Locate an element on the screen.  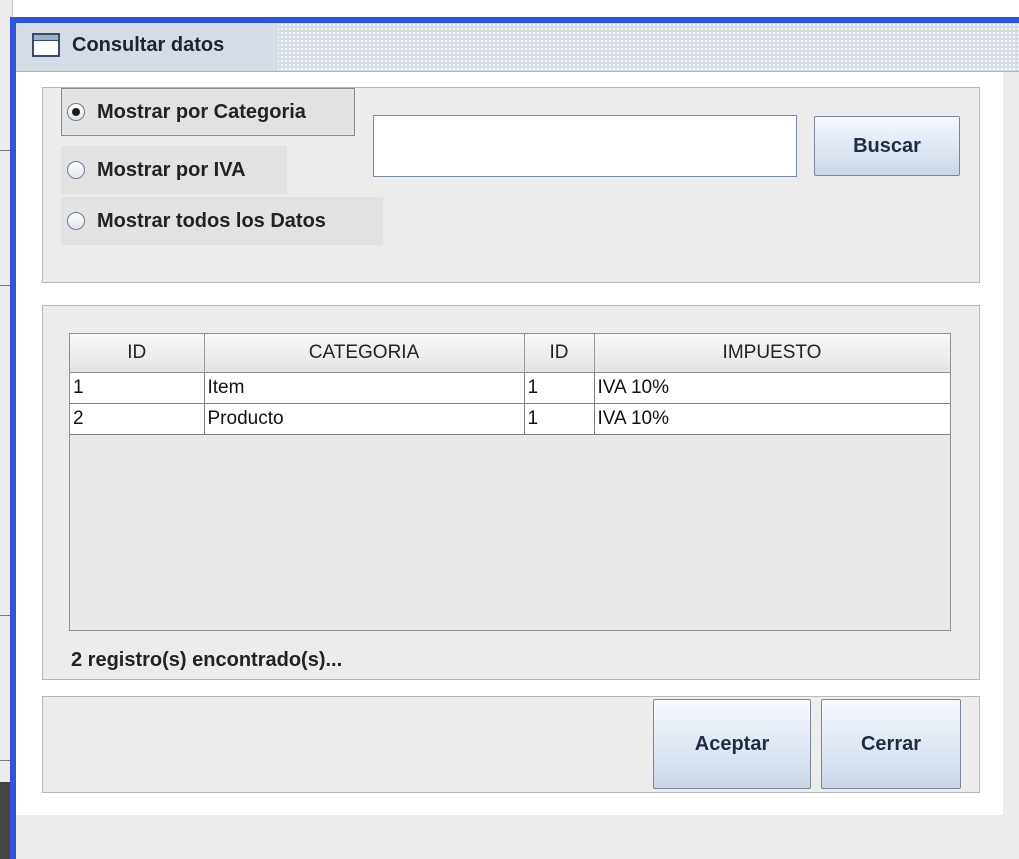
title-area: Consultar datos is located at coordinates (147, 47).